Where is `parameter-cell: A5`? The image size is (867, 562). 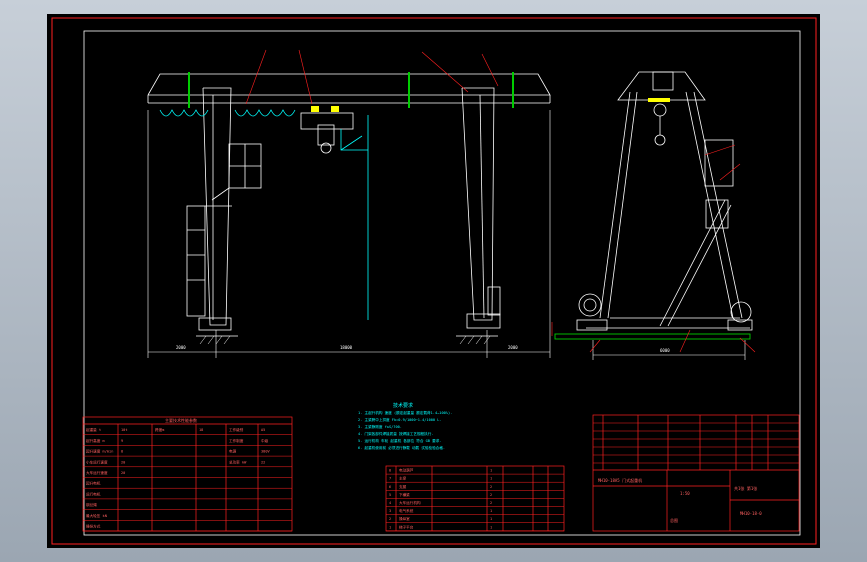 parameter-cell: A5 is located at coordinates (263, 430).